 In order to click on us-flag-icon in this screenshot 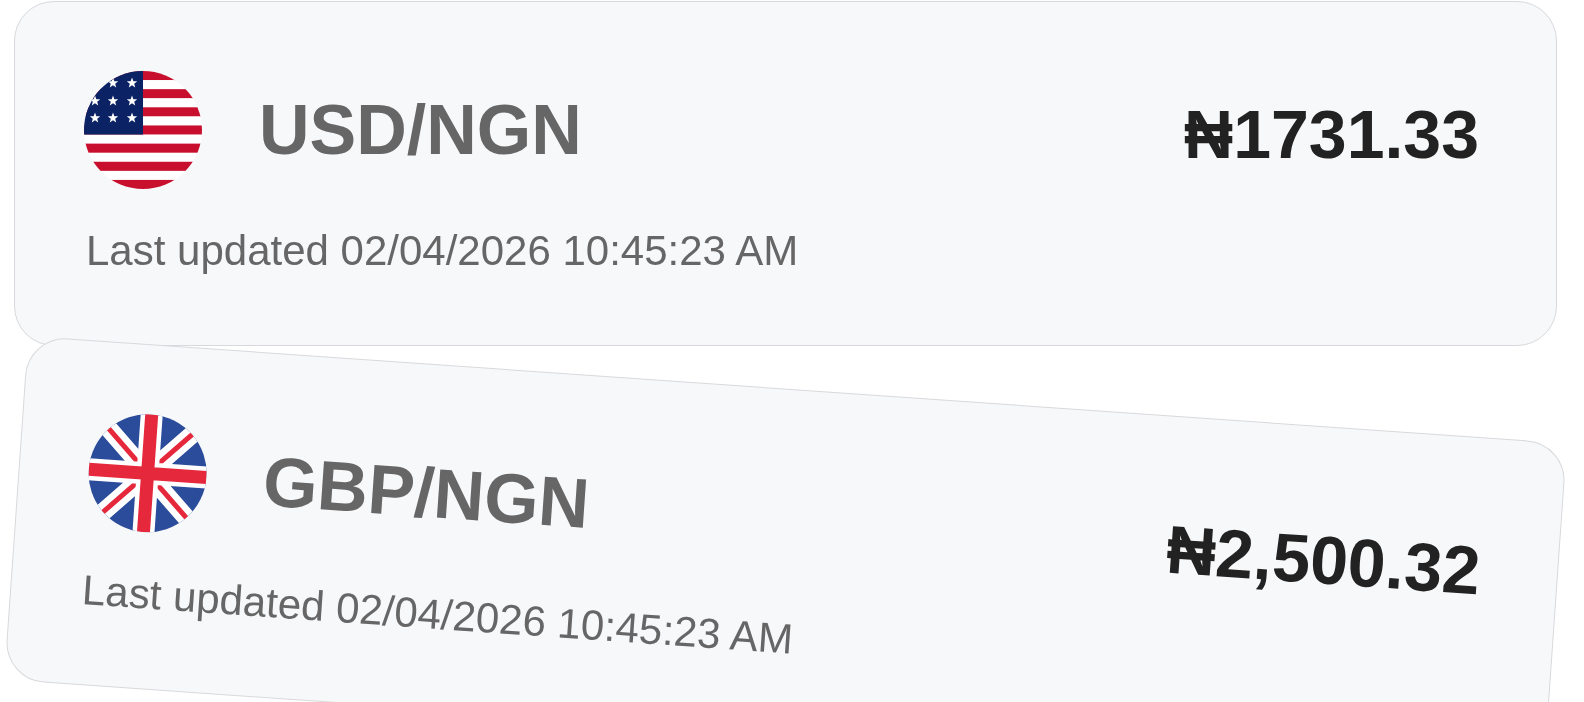, I will do `click(143, 130)`.